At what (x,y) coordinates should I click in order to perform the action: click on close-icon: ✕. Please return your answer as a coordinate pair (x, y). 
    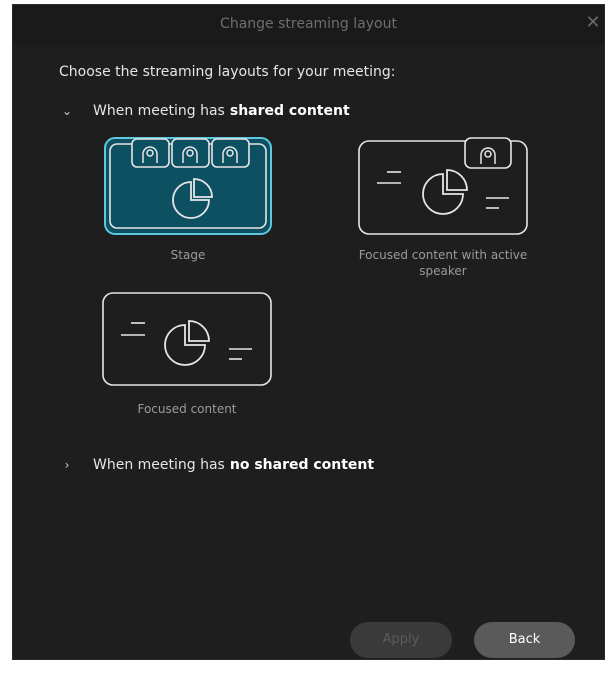
    Looking at the image, I should click on (593, 23).